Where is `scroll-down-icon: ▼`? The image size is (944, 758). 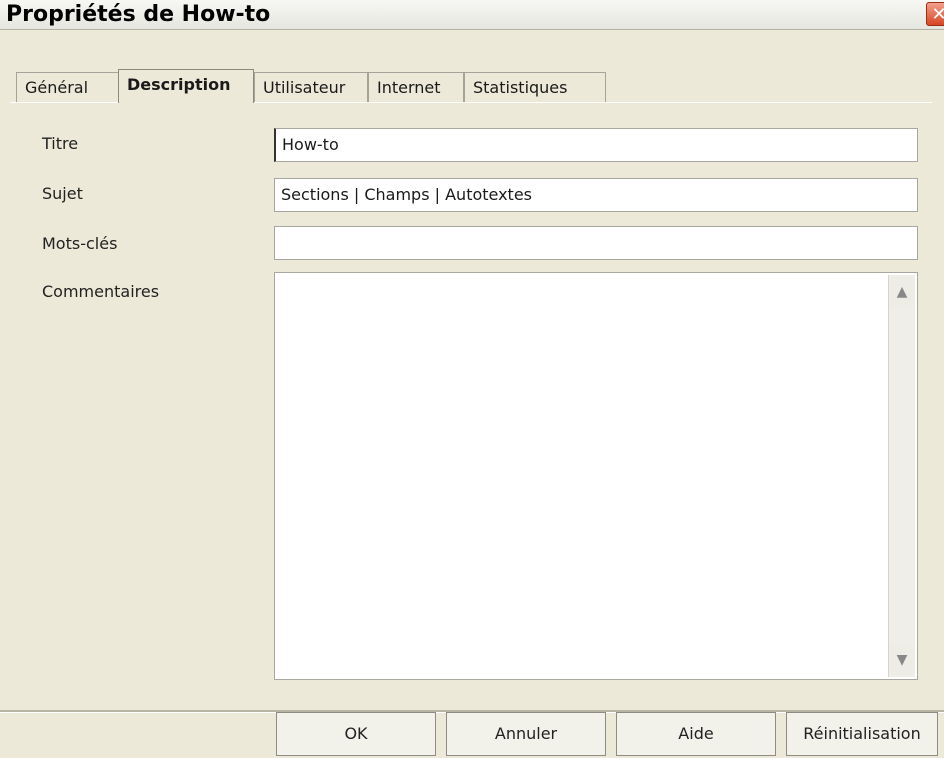 scroll-down-icon: ▼ is located at coordinates (902, 660).